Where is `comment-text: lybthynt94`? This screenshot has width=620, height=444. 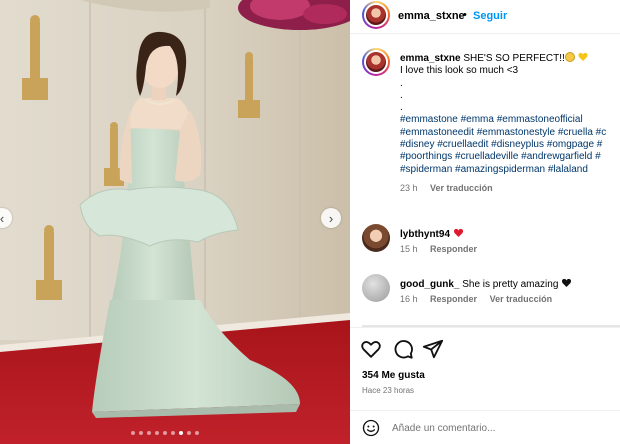
comment-text: lybthynt94 is located at coordinates (432, 234).